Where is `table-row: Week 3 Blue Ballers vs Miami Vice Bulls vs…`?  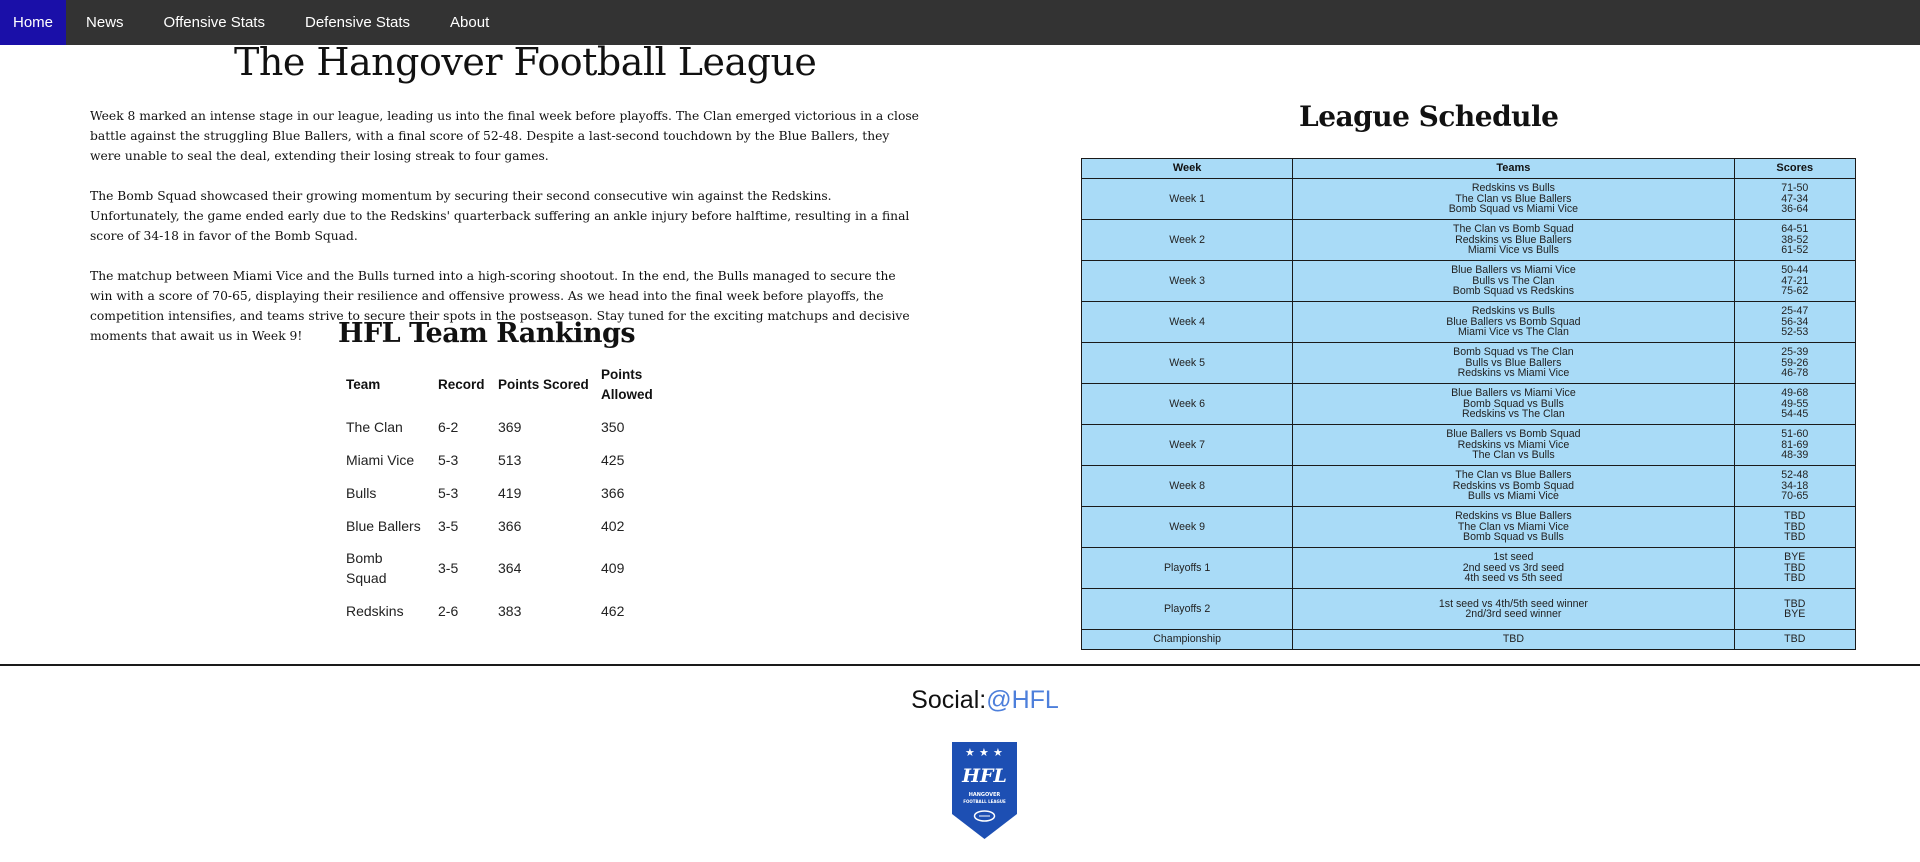
table-row: Week 3 Blue Ballers vs Miami Vice Bulls vs… is located at coordinates (1468, 281).